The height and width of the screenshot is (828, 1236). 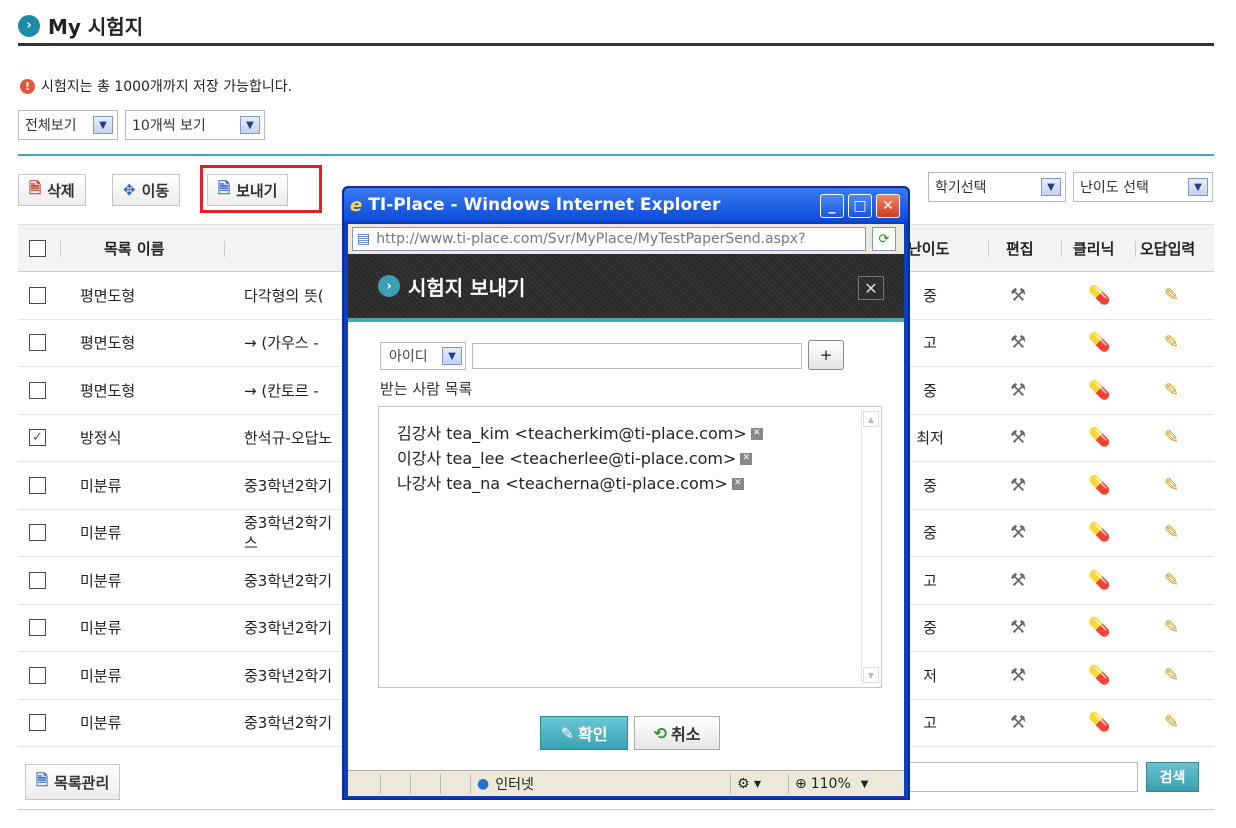 What do you see at coordinates (37, 438) in the screenshot?
I see `row-checkbox: ✓` at bounding box center [37, 438].